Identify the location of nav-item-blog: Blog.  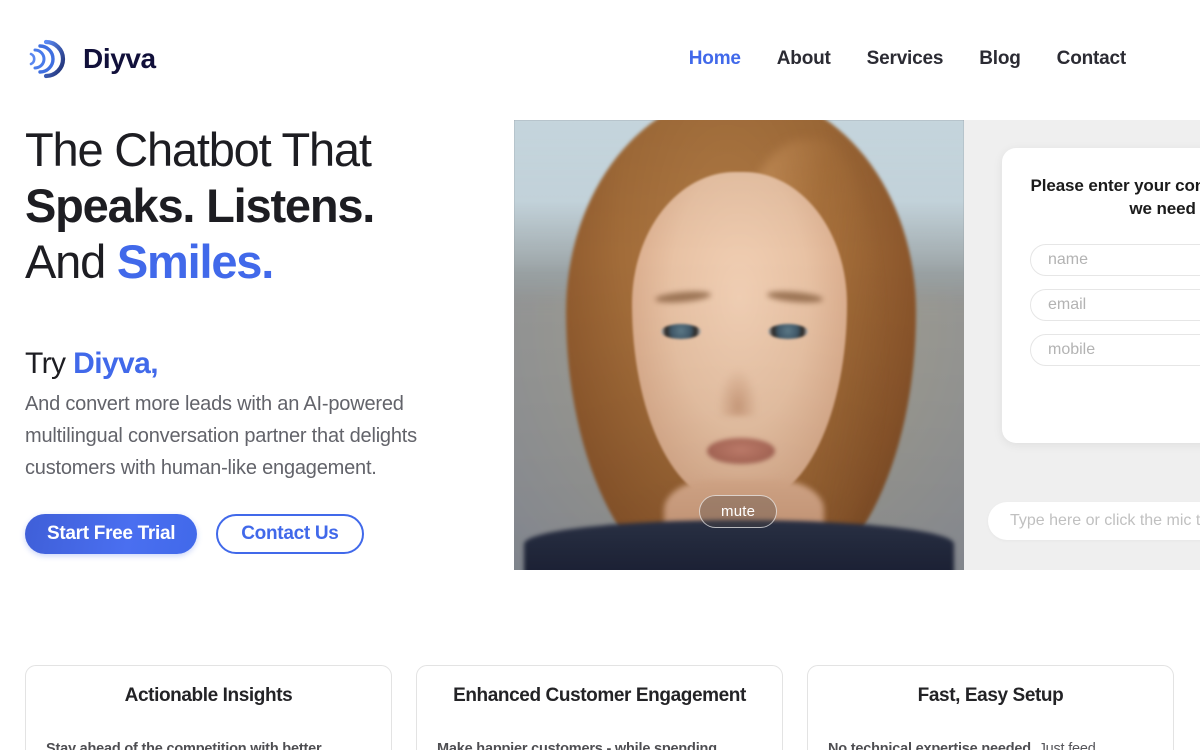
(1000, 59).